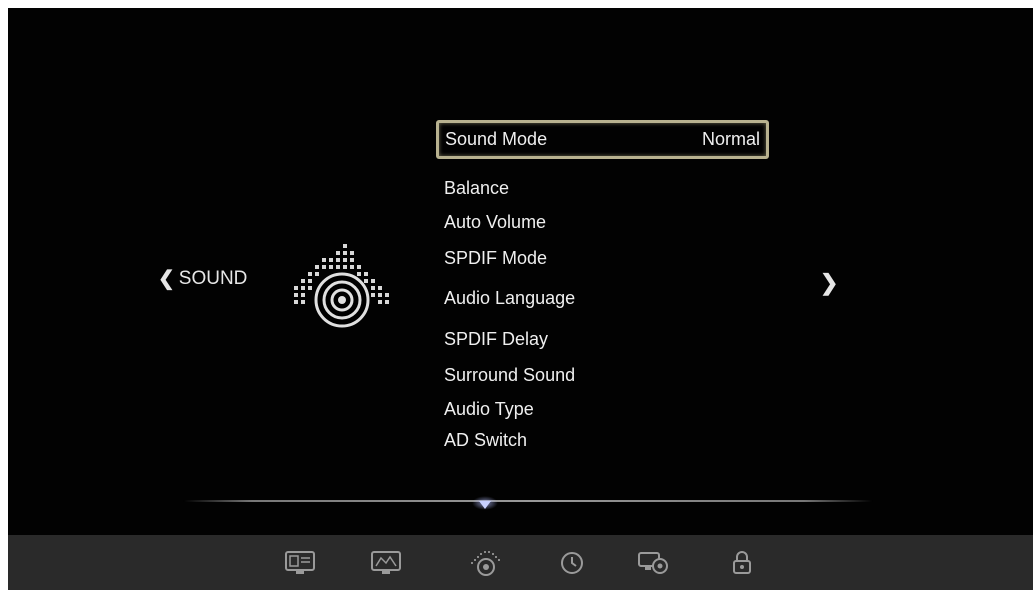 This screenshot has width=1033, height=590. I want to click on menu-item-value: Normal, so click(730, 139).